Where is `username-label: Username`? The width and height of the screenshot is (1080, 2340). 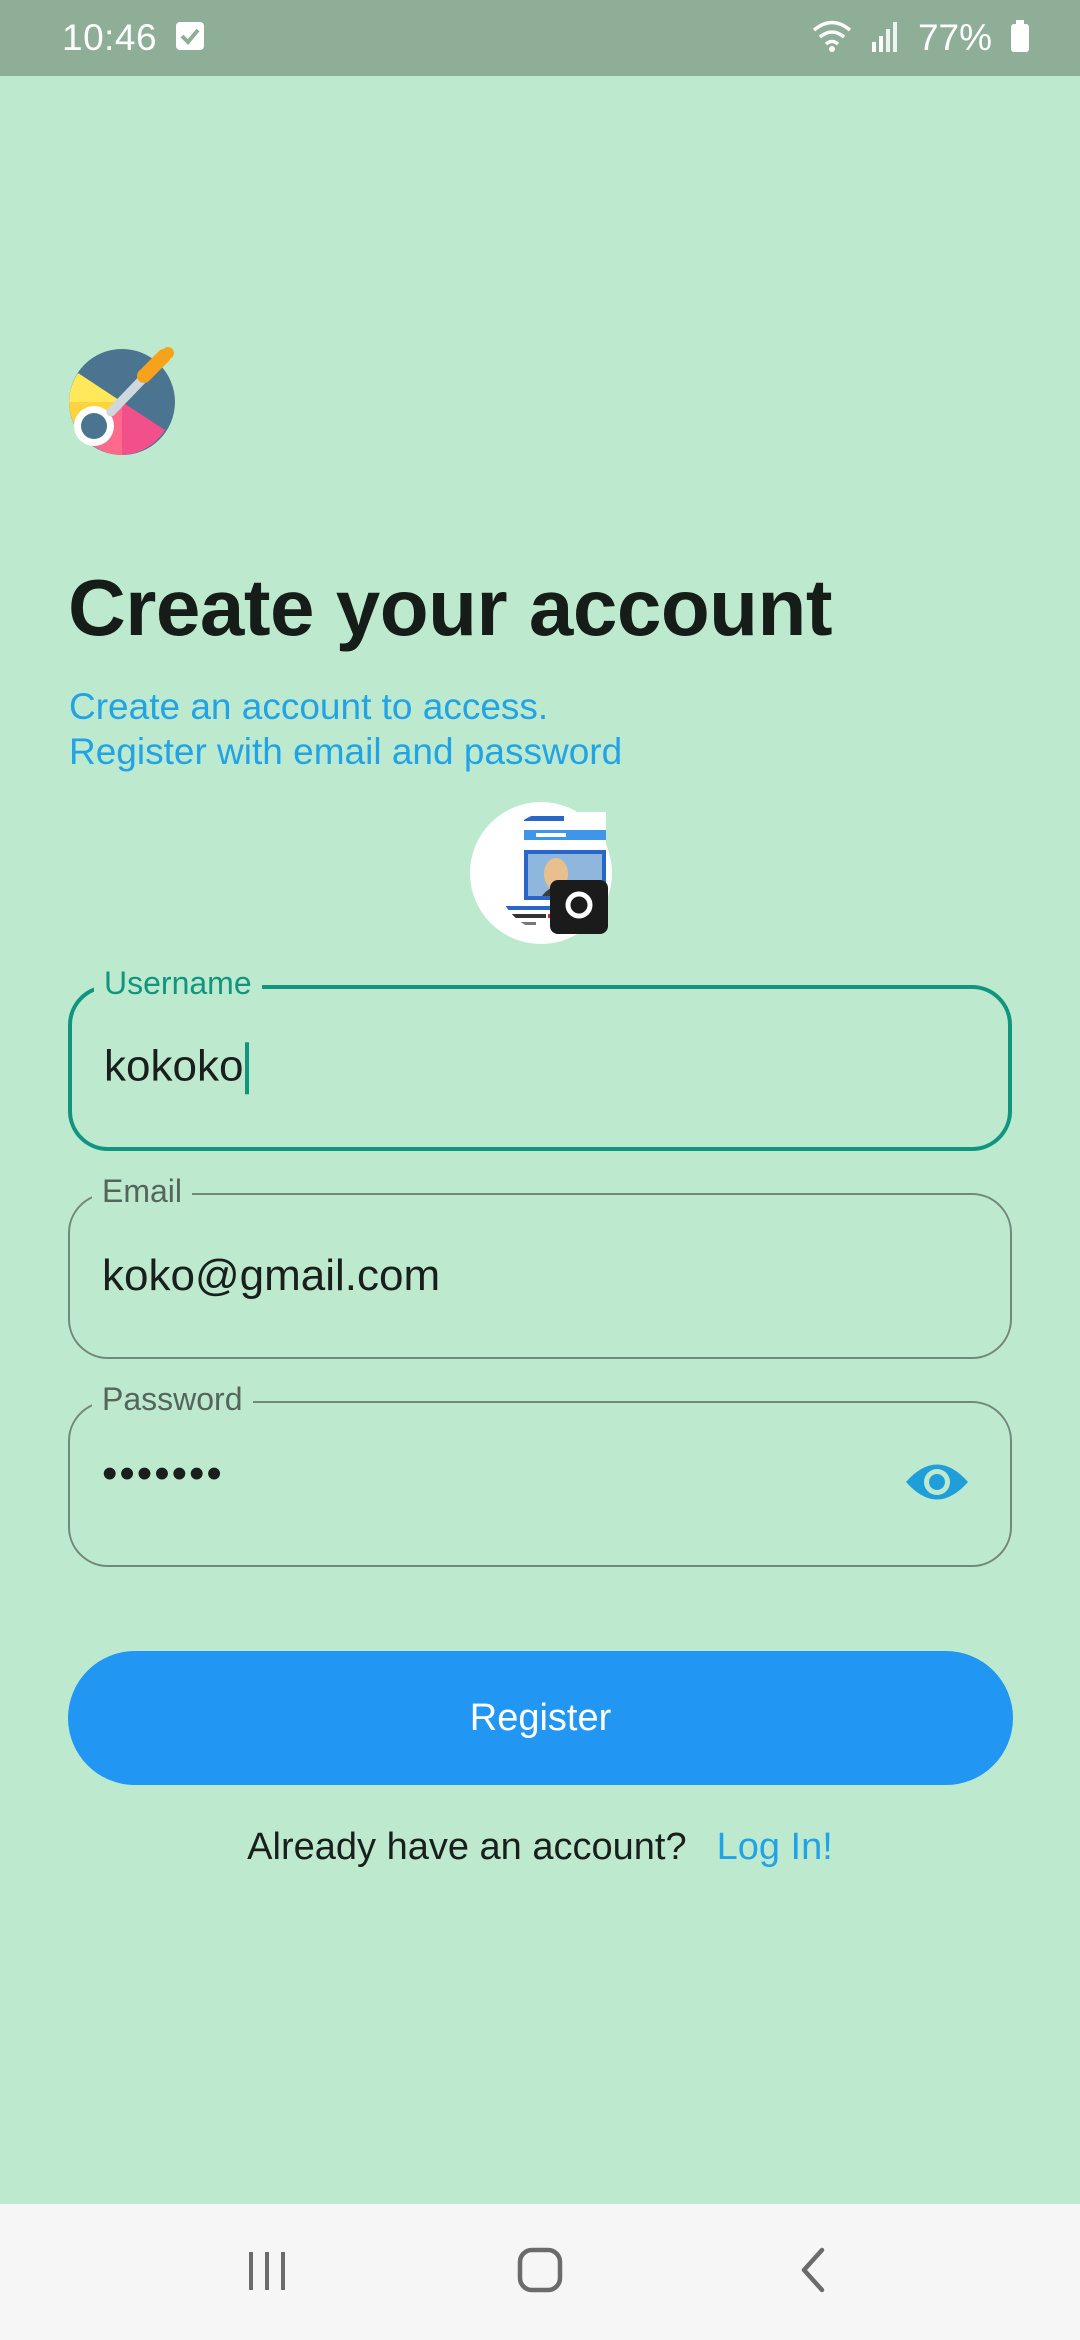 username-label: Username is located at coordinates (178, 983).